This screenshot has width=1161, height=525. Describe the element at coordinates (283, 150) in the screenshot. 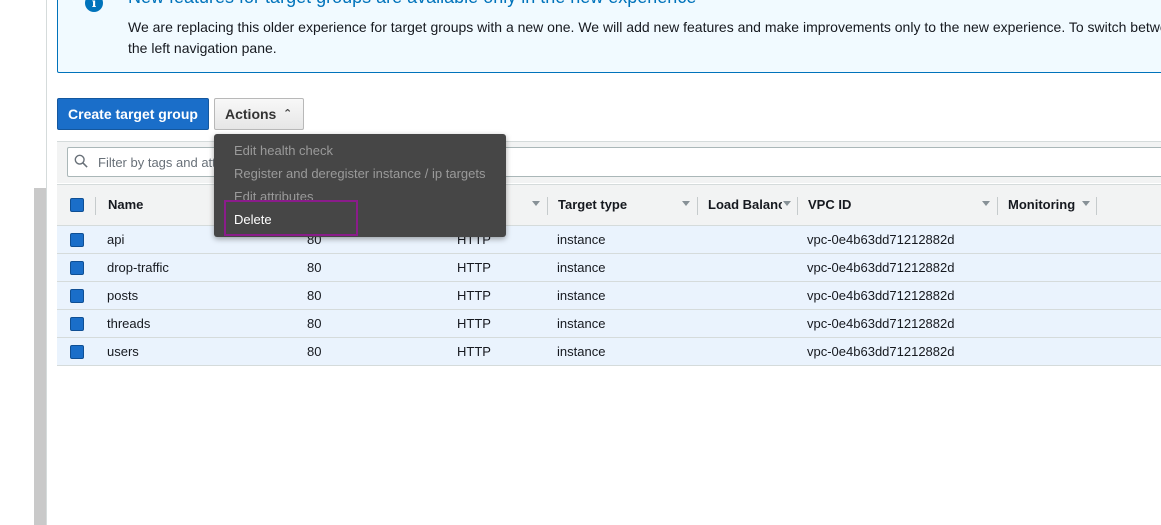

I see `menu-item-edit-health-check: Edit health check` at that location.